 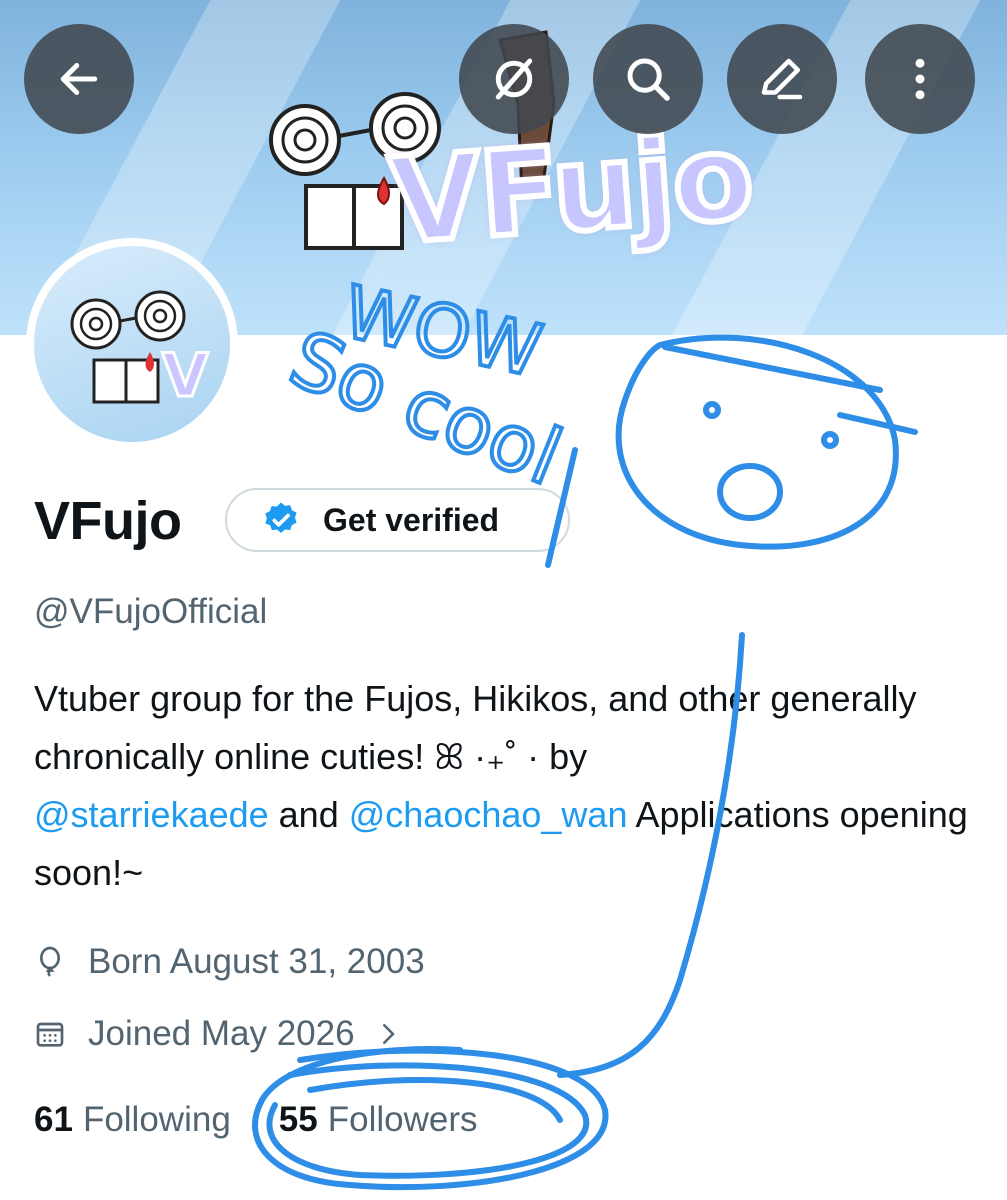 I want to click on no-sync-icon, so click(x=514, y=79).